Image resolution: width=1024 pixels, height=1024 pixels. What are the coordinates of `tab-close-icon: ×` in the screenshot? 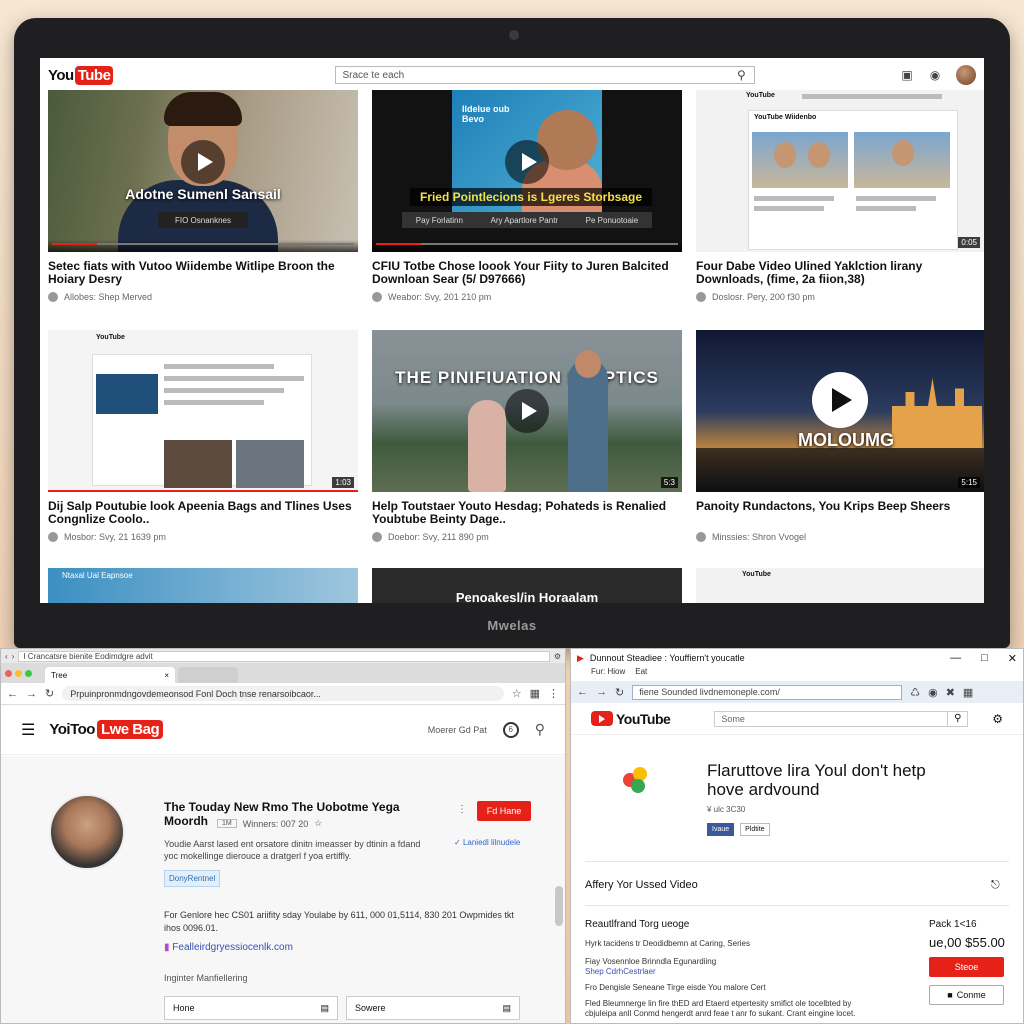 It's located at (166, 675).